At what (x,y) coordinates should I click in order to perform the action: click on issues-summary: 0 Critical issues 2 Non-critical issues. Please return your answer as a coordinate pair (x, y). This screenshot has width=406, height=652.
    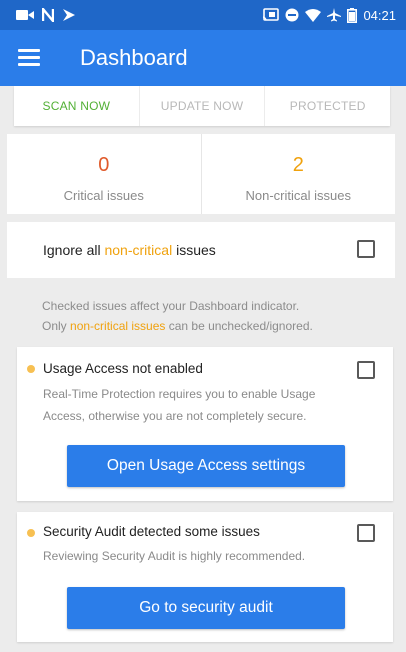
    Looking at the image, I should click on (201, 174).